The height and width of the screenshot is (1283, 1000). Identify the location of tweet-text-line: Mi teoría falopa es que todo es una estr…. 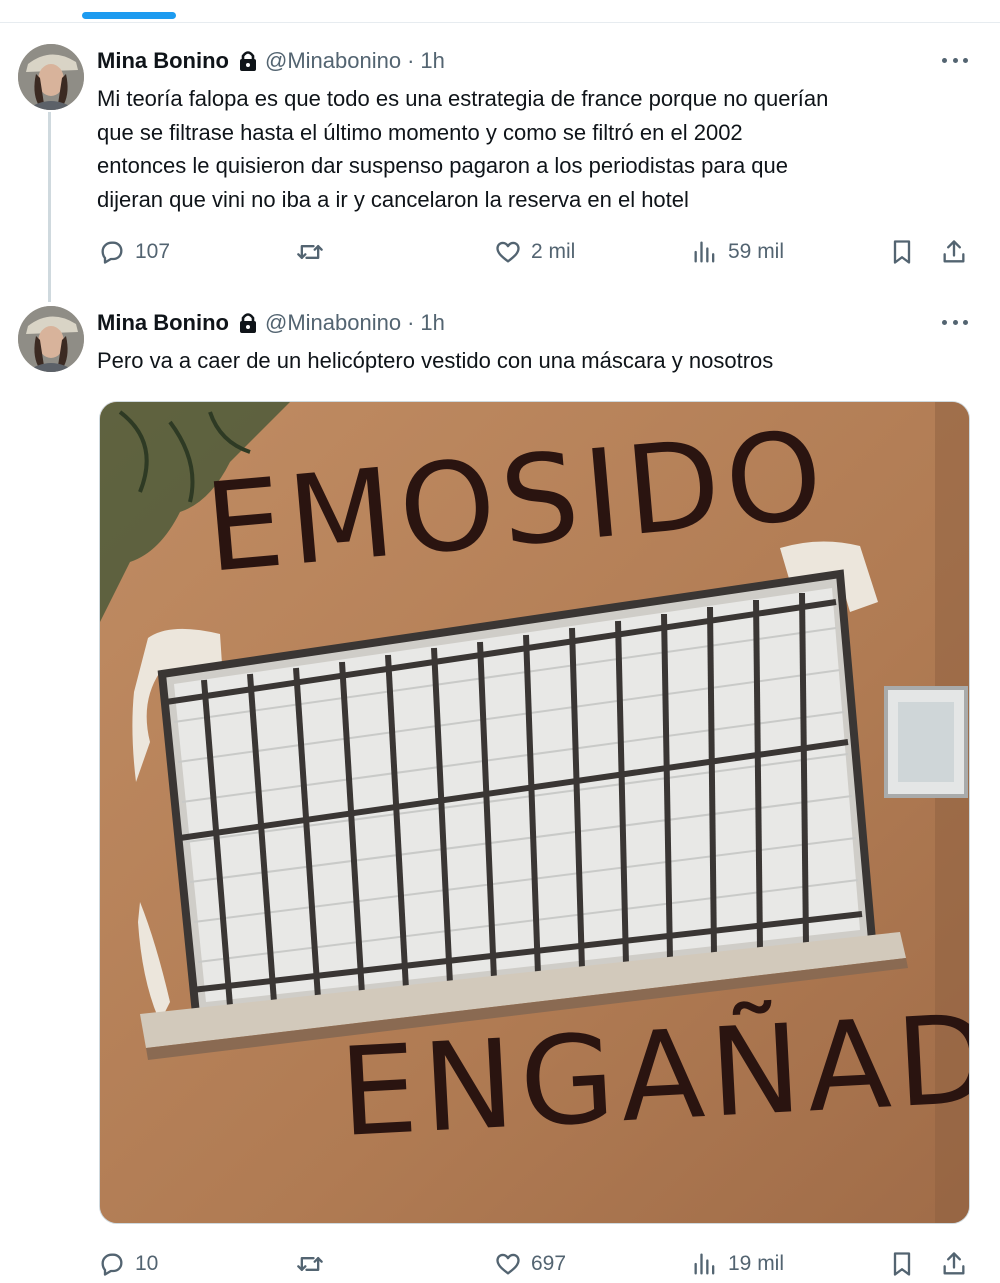
(463, 98).